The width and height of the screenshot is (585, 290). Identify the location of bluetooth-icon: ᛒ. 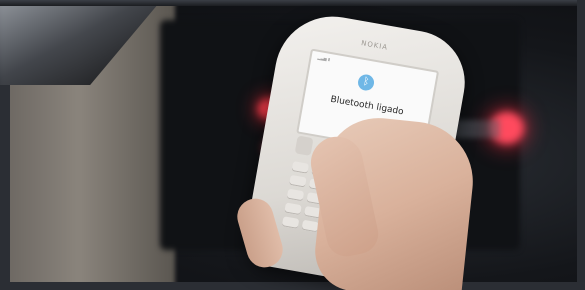
(366, 82).